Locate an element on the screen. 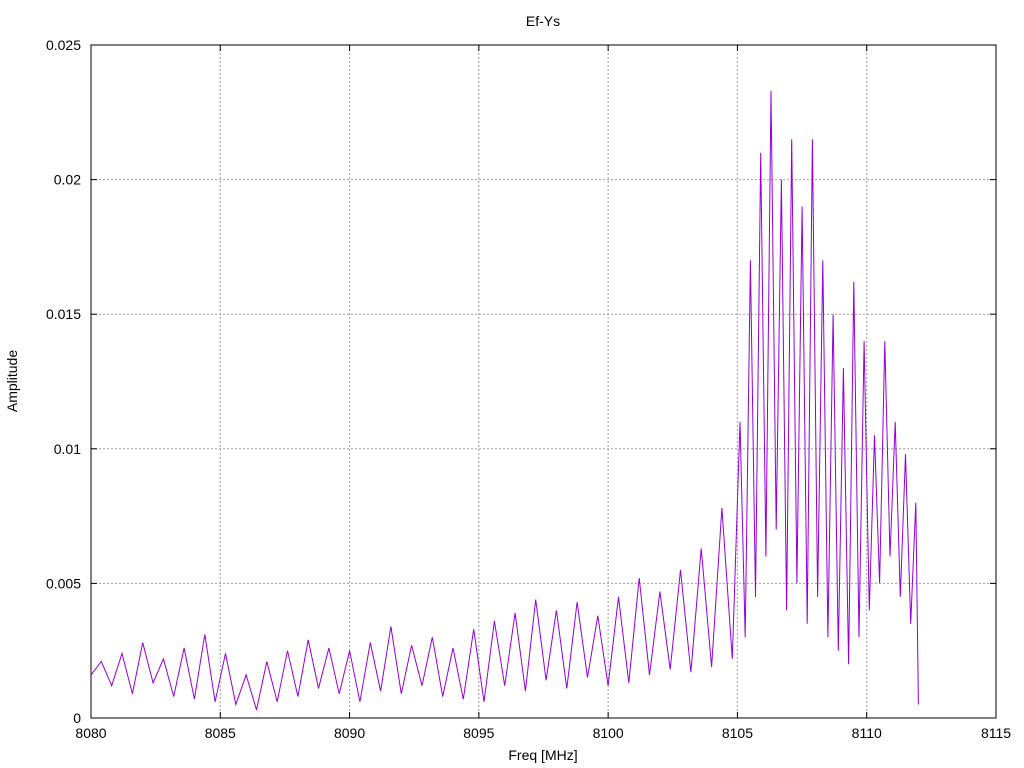 The height and width of the screenshot is (768, 1024). x-tick-label: 8100 is located at coordinates (608, 733).